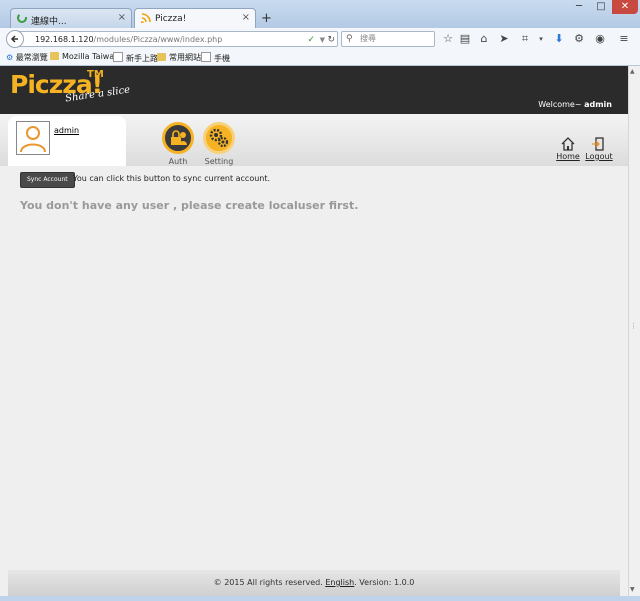 Image resolution: width=640 pixels, height=601 pixels. I want to click on crop-icon: ⌗, so click(525, 39).